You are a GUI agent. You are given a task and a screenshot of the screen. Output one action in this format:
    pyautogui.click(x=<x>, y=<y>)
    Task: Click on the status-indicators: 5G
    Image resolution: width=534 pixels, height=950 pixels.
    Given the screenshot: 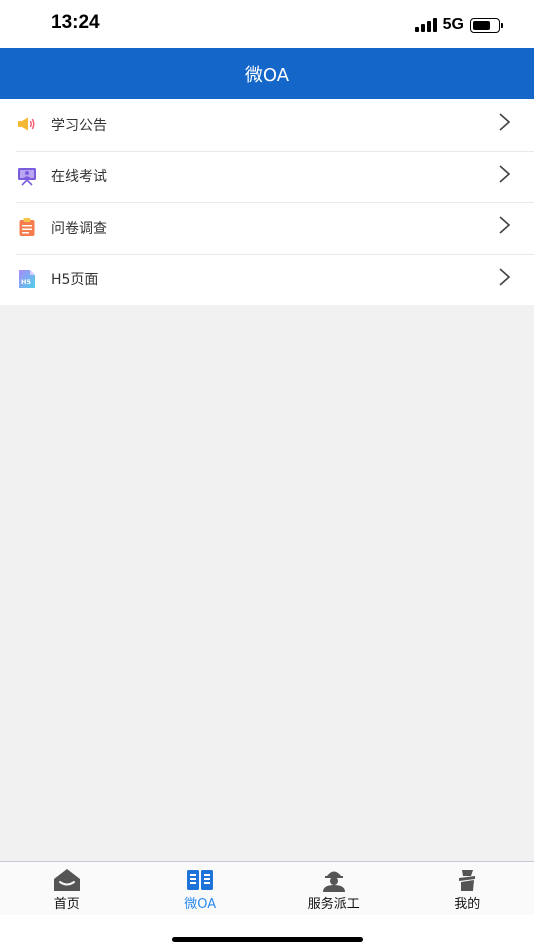 What is the action you would take?
    pyautogui.click(x=458, y=25)
    